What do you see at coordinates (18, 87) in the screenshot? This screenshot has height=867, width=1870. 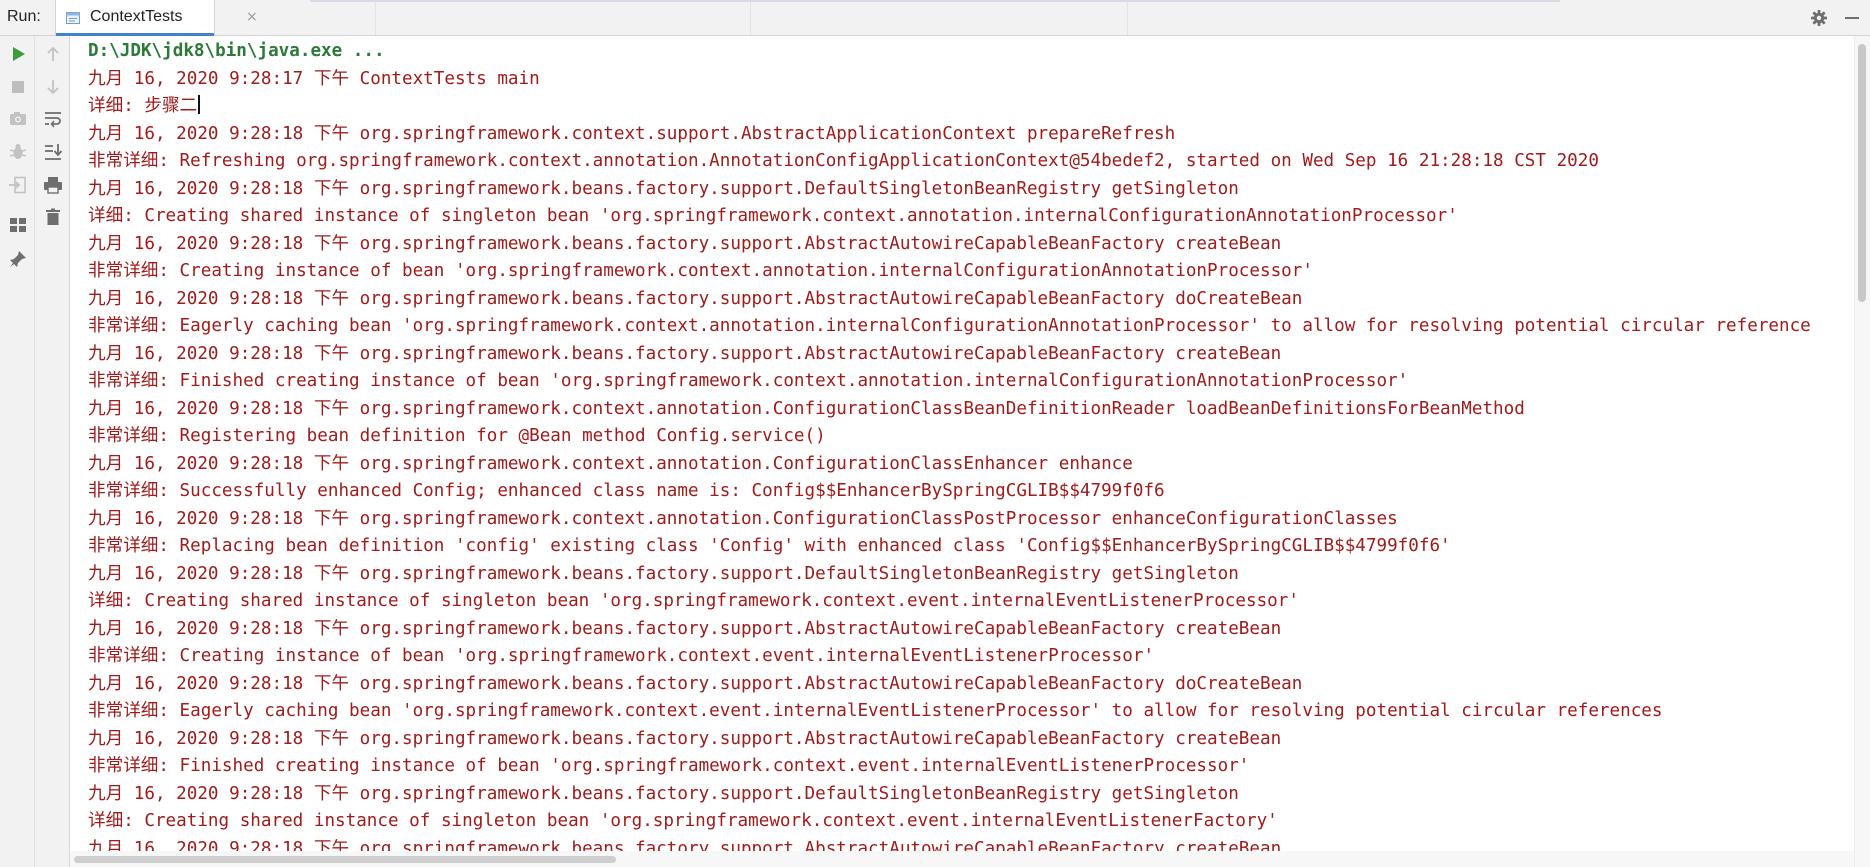 I see `stop-icon` at bounding box center [18, 87].